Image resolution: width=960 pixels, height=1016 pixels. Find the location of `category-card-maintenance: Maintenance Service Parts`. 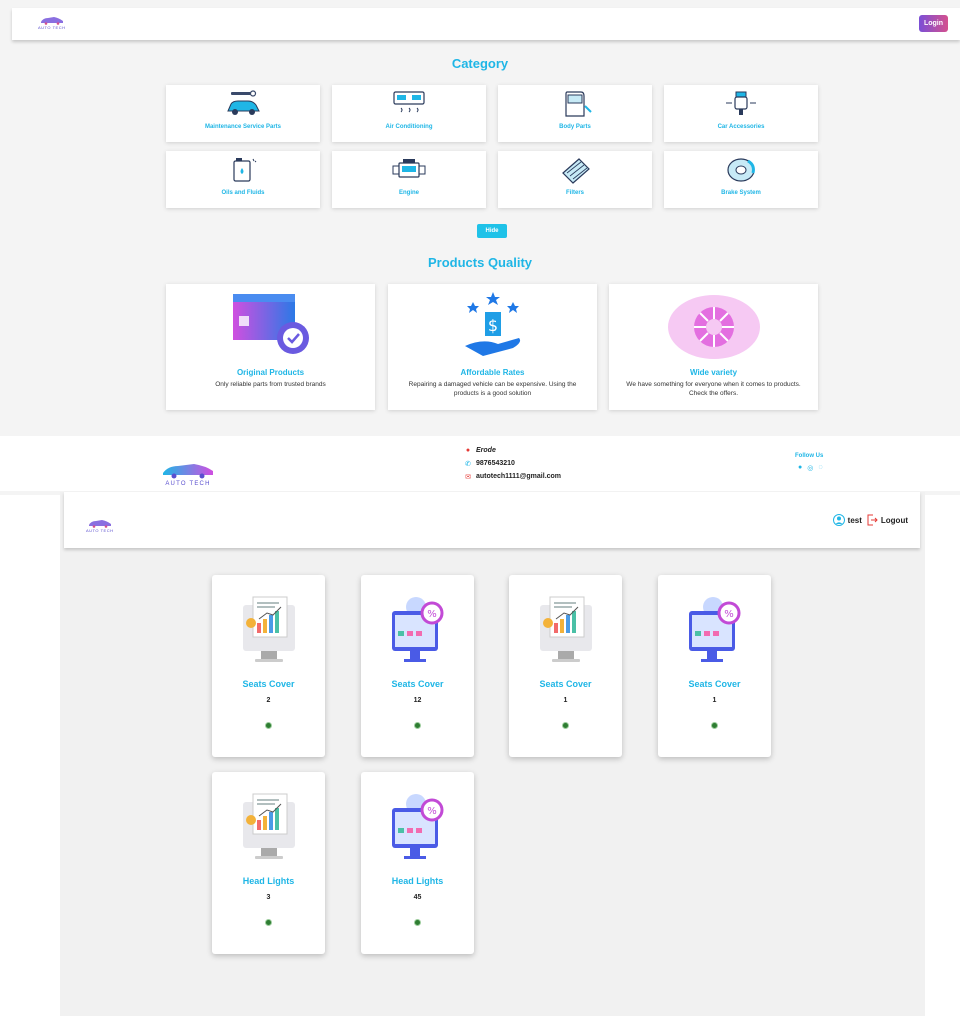

category-card-maintenance: Maintenance Service Parts is located at coordinates (243, 113).